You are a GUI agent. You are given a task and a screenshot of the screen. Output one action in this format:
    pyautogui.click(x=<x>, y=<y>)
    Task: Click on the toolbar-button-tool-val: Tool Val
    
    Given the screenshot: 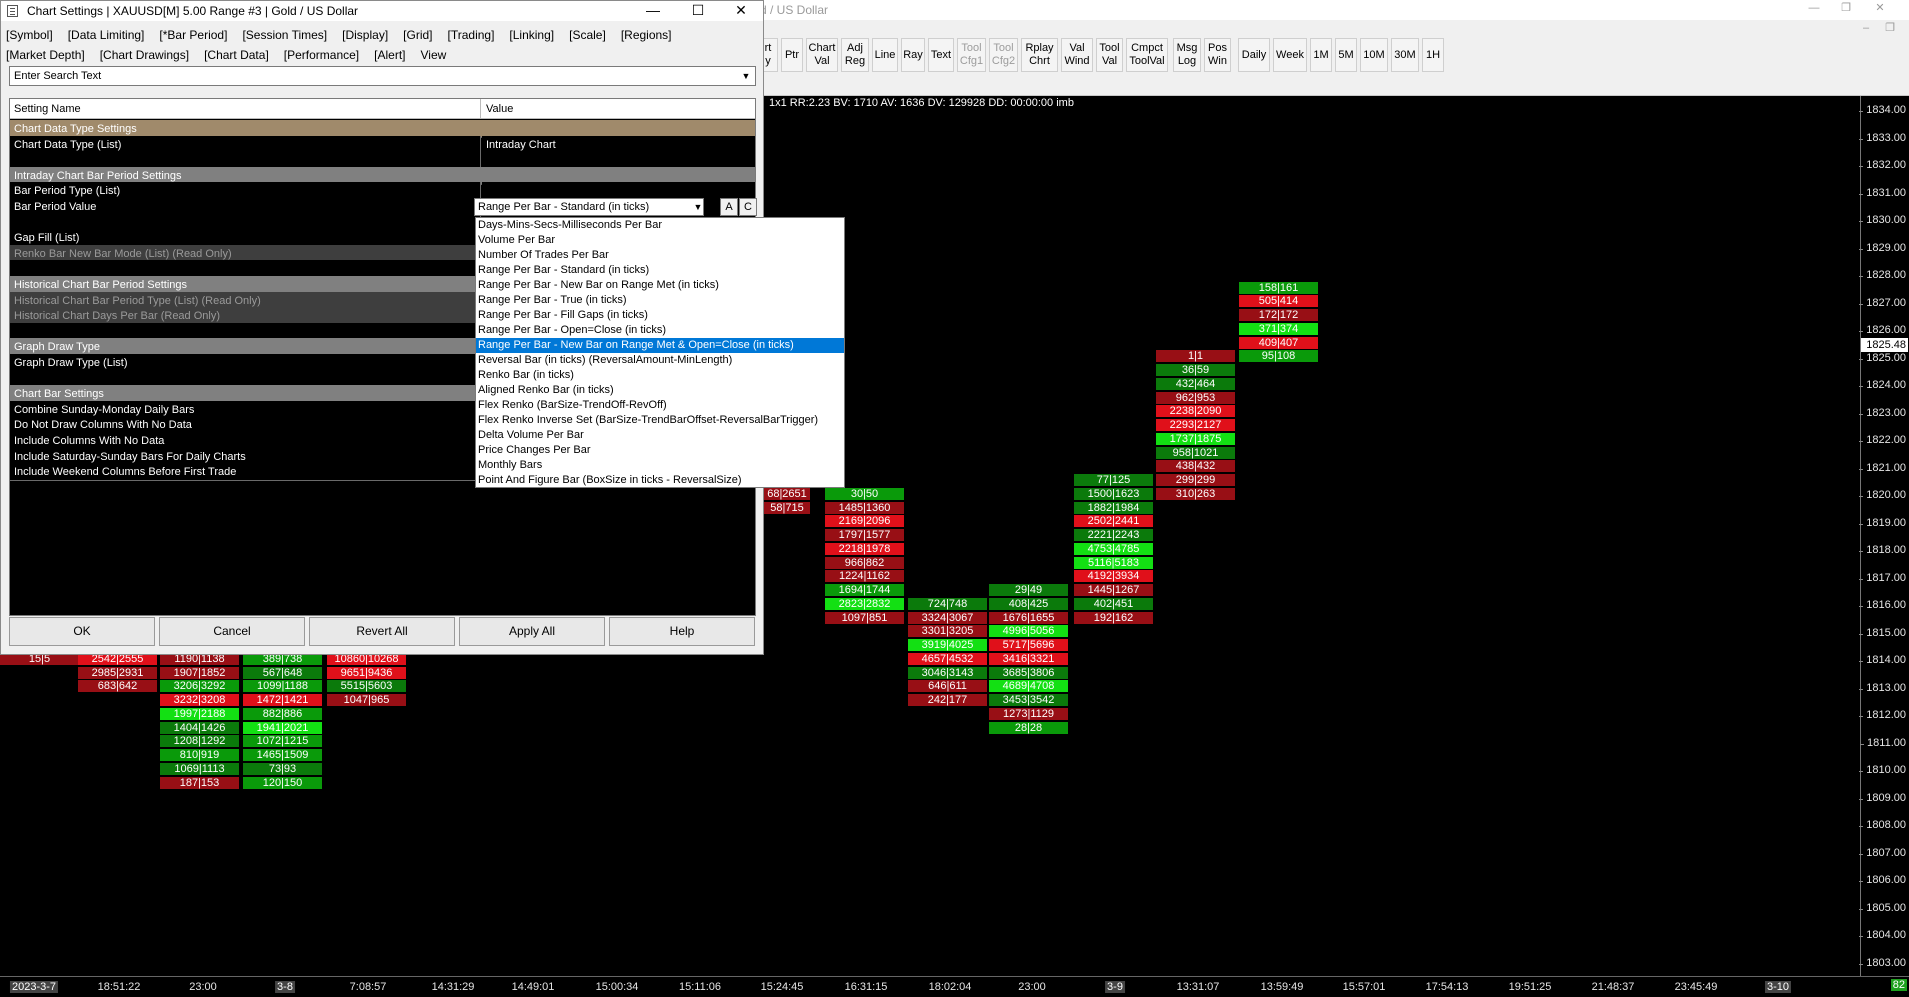 What is the action you would take?
    pyautogui.click(x=1109, y=55)
    